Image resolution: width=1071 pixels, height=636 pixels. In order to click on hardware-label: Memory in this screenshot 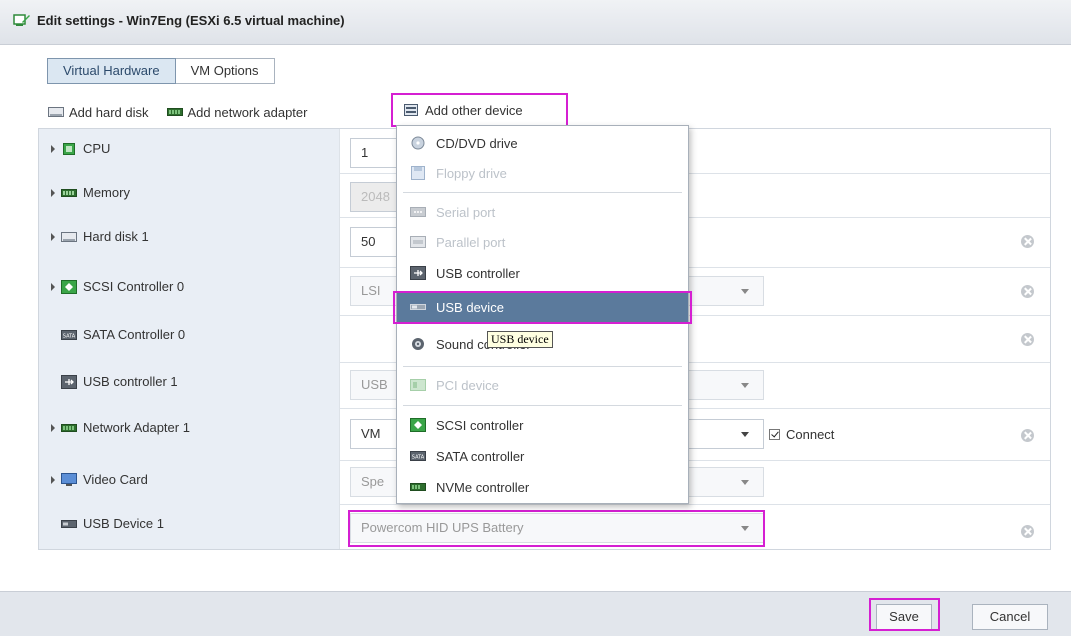, I will do `click(106, 192)`.